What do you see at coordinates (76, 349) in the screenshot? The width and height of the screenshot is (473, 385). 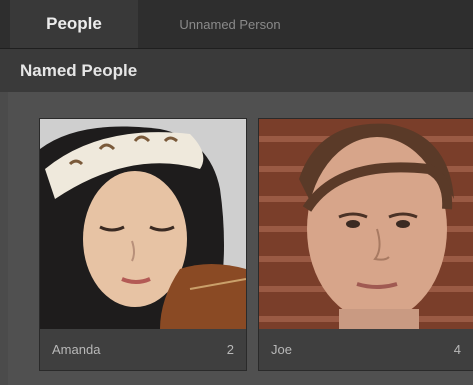 I see `person-name: Amanda` at bounding box center [76, 349].